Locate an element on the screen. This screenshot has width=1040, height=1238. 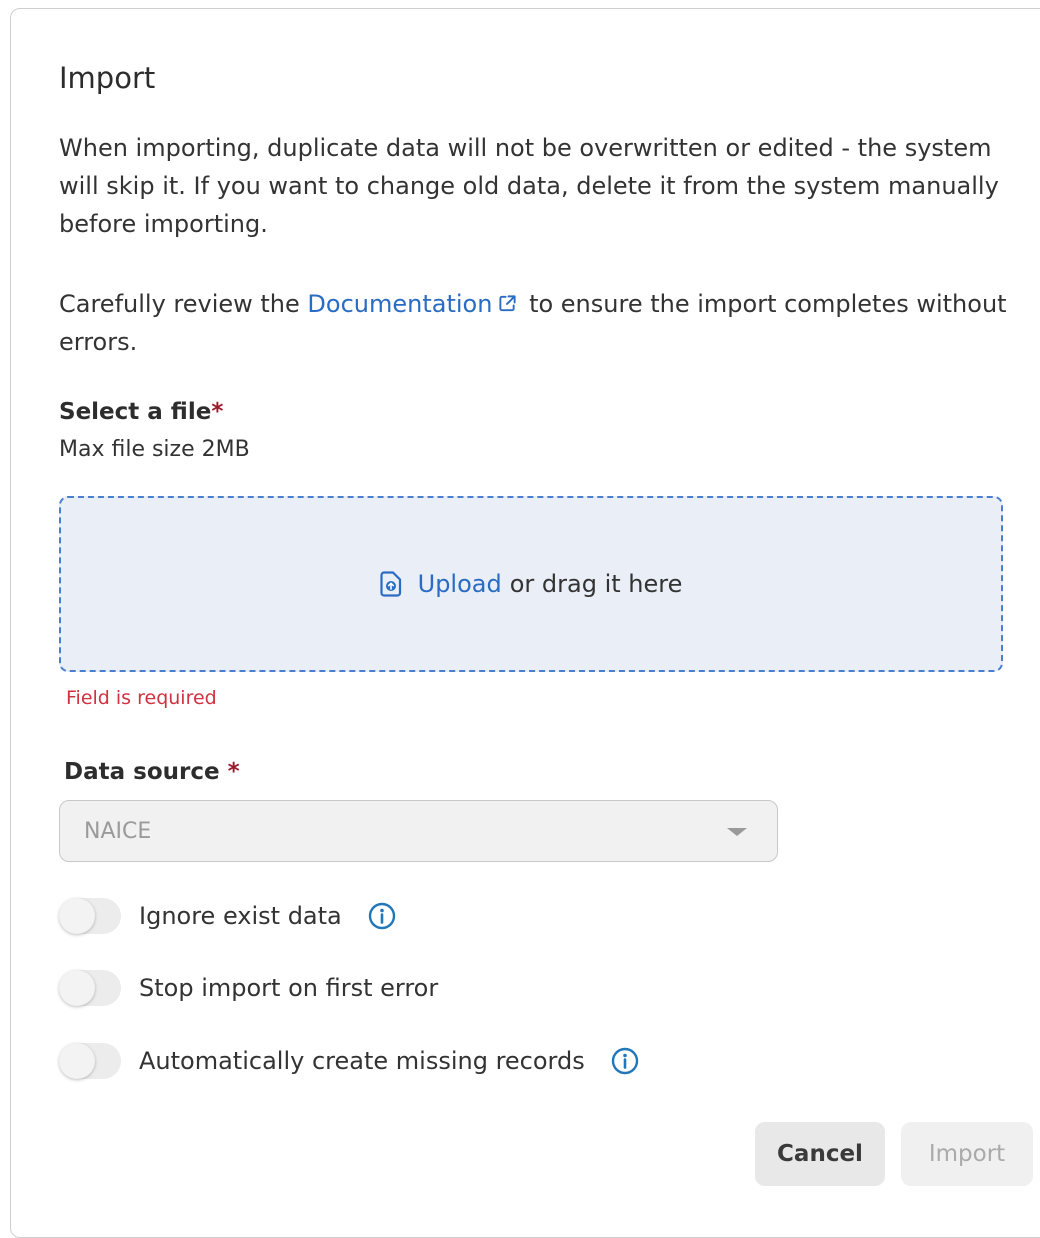
create-missing-records-toggle is located at coordinates (90, 1061).